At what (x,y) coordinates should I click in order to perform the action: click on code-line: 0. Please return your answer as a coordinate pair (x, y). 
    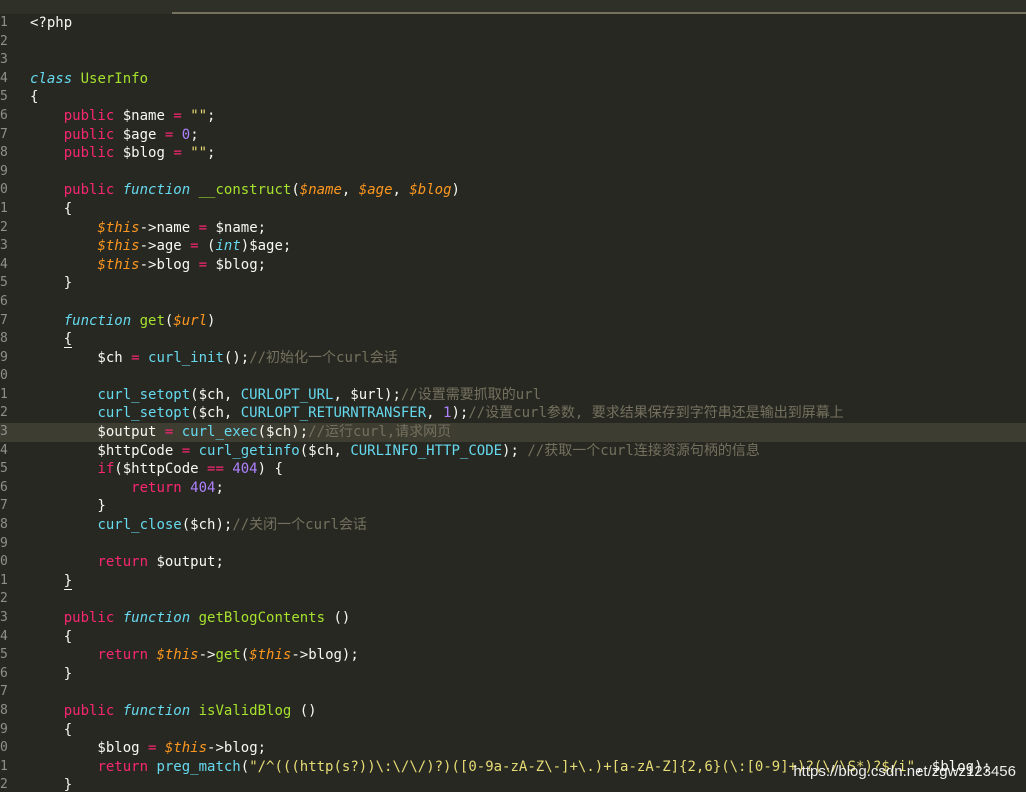
    Looking at the image, I should click on (513, 376).